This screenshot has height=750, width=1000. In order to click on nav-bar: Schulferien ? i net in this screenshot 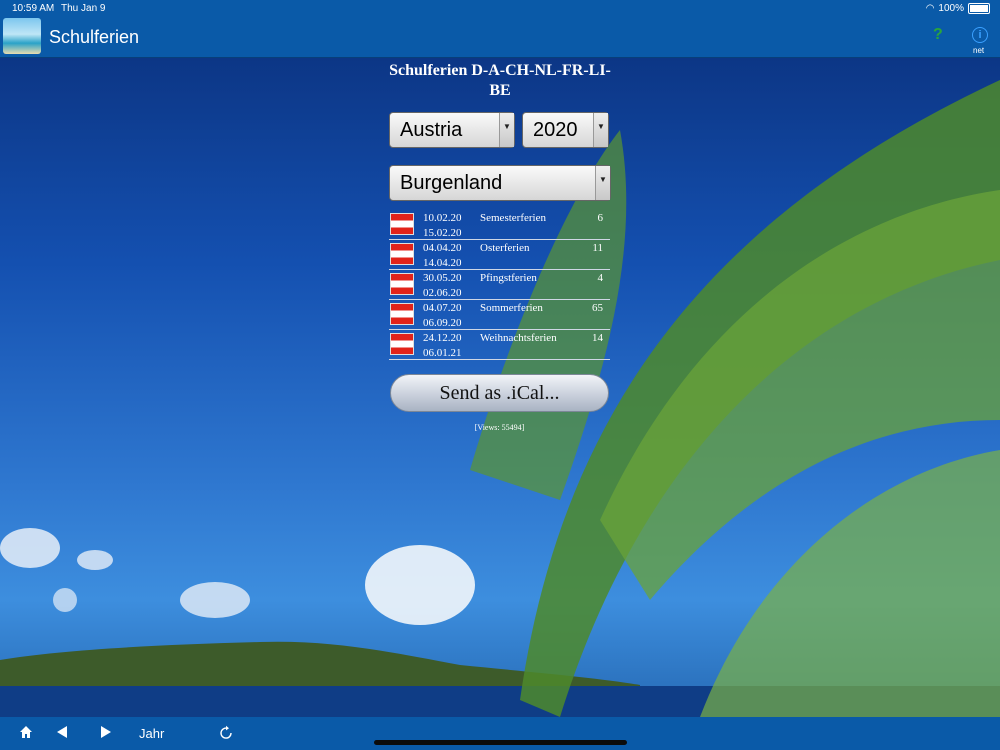, I will do `click(500, 38)`.